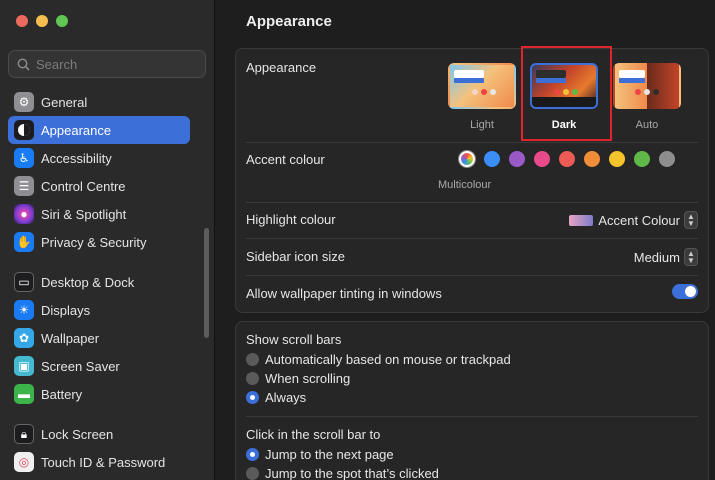  I want to click on radio-label: Always, so click(286, 397).